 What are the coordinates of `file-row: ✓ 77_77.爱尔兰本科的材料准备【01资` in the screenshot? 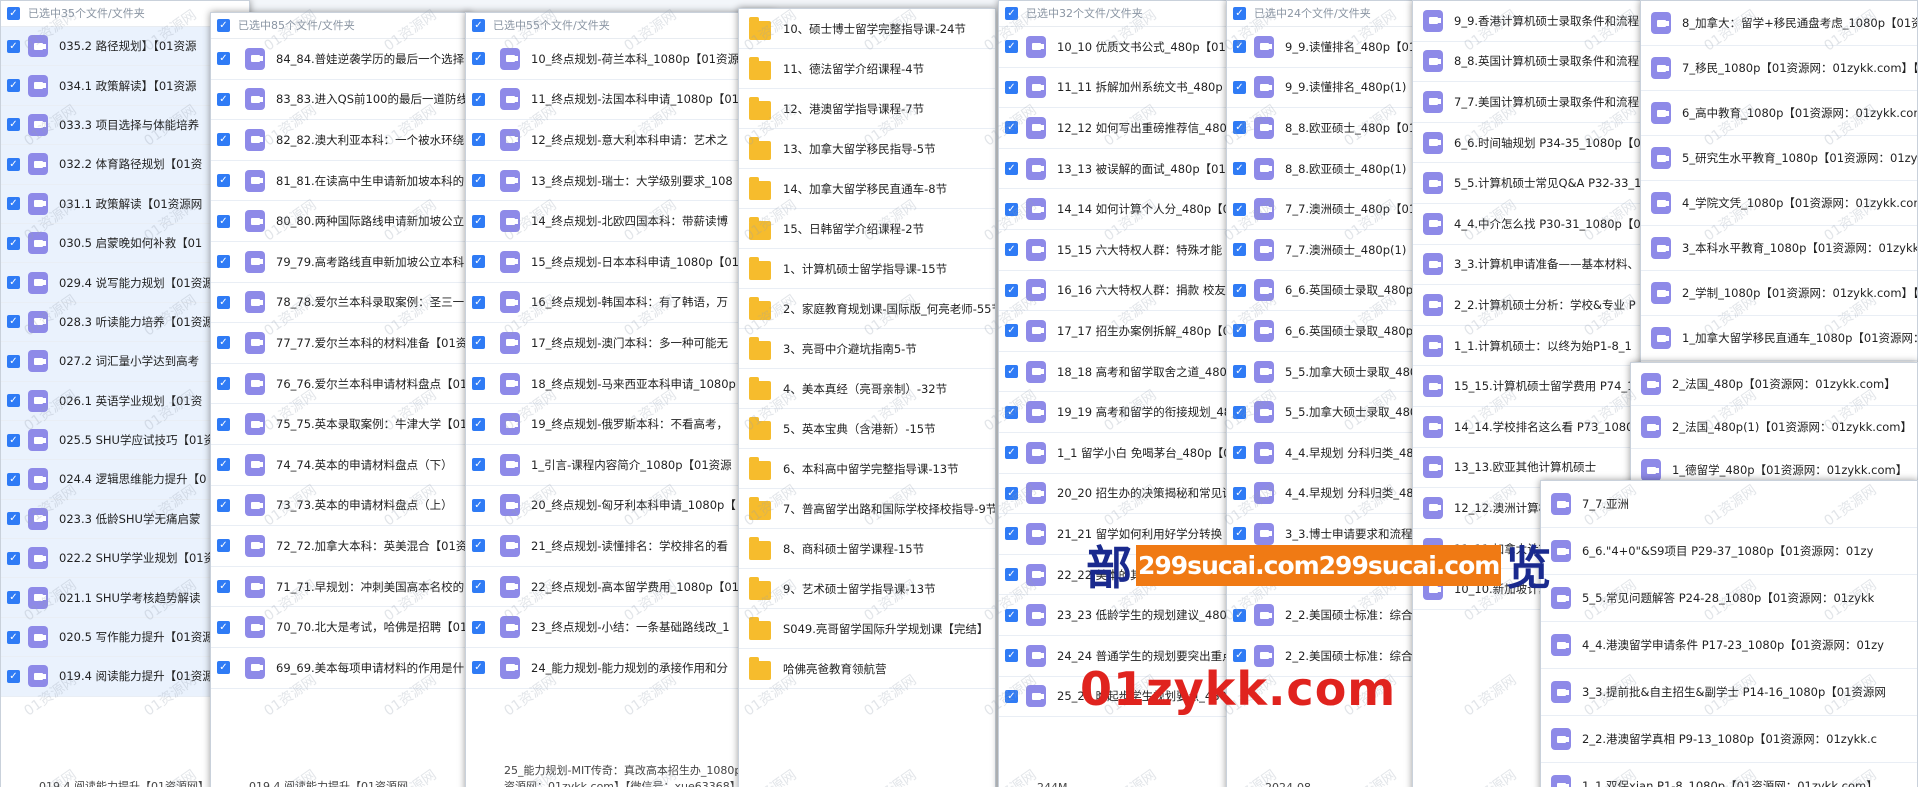 It's located at (340, 343).